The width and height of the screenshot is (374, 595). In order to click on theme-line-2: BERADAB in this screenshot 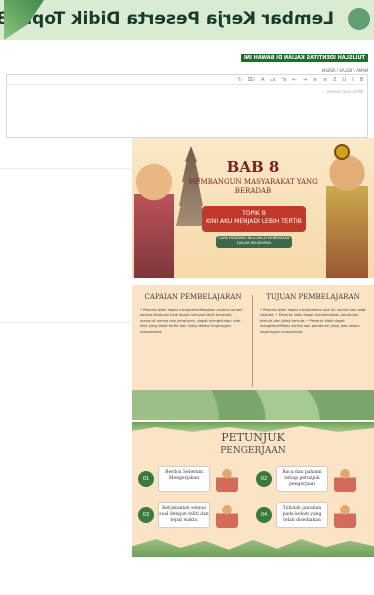, I will do `click(253, 191)`.